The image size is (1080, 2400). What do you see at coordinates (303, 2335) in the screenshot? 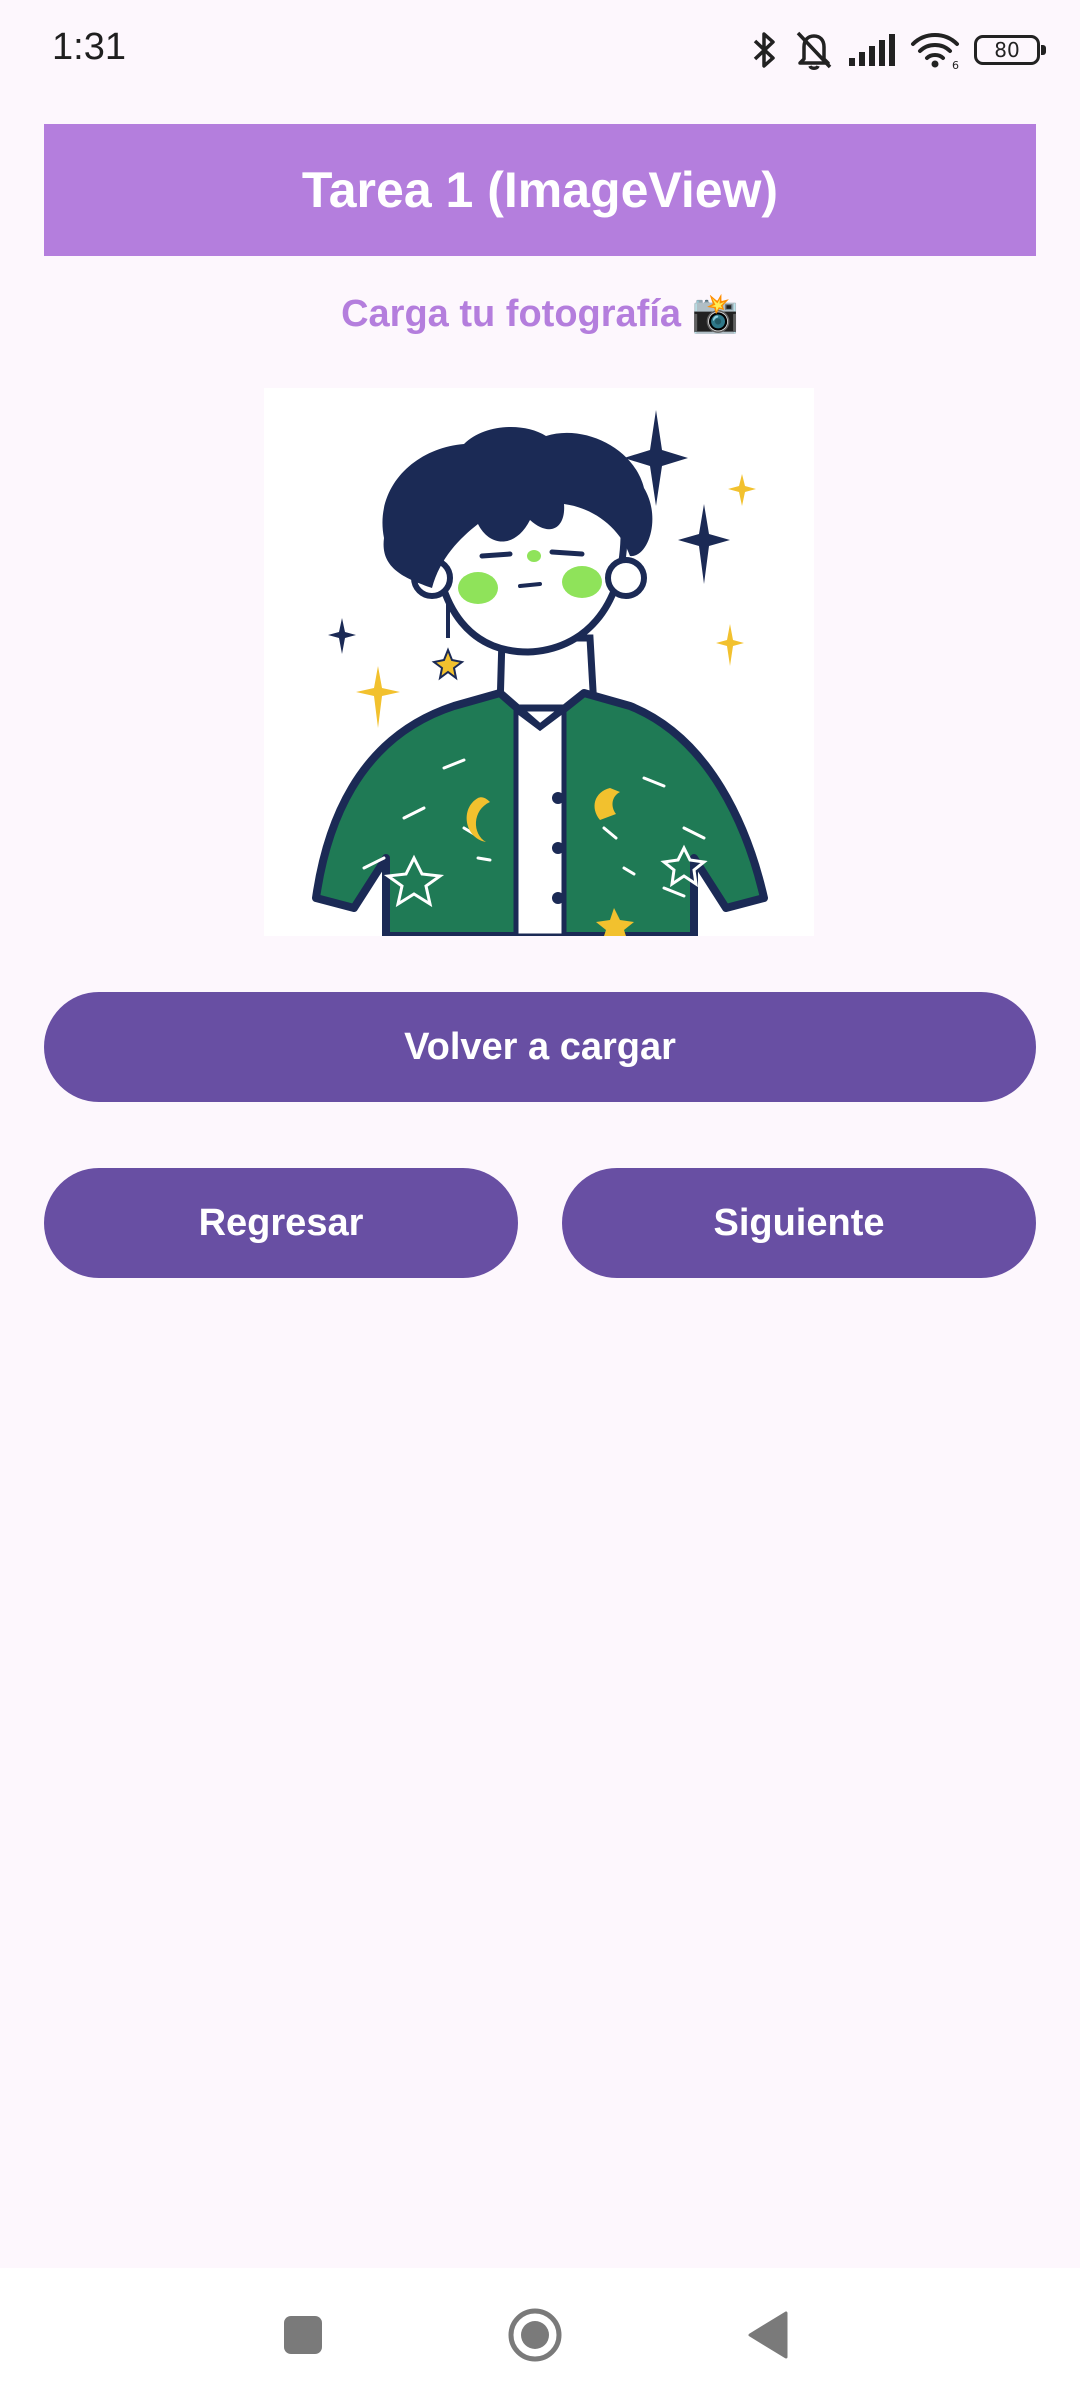
I see `recents-icon` at bounding box center [303, 2335].